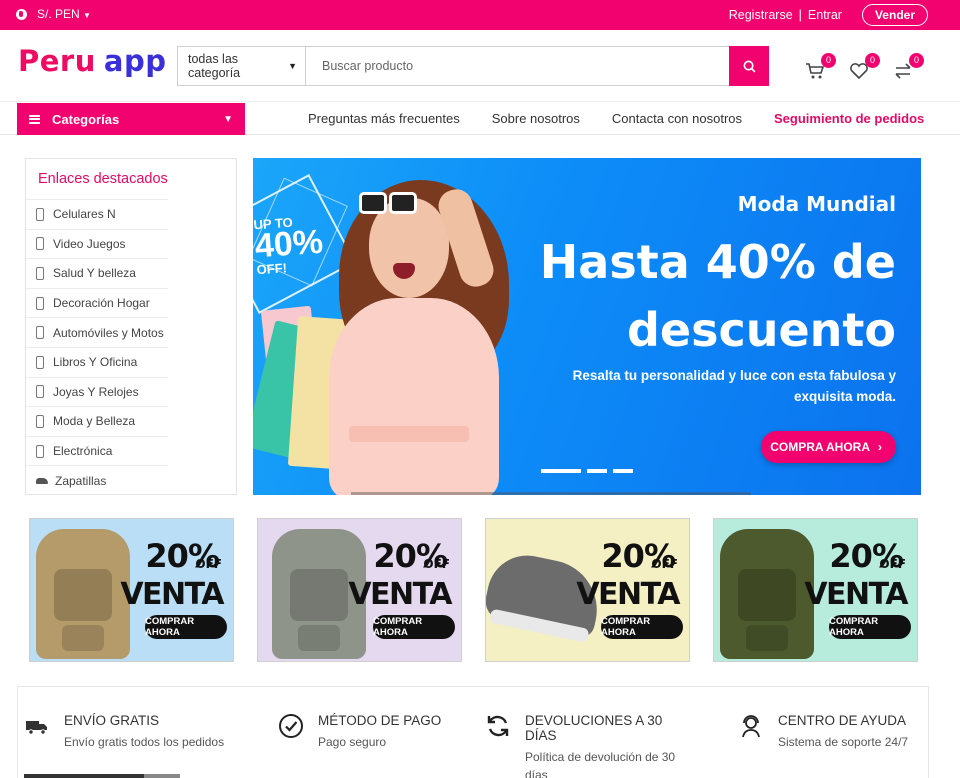 This screenshot has width=960, height=778. Describe the element at coordinates (498, 726) in the screenshot. I see `refresh-icon` at that location.